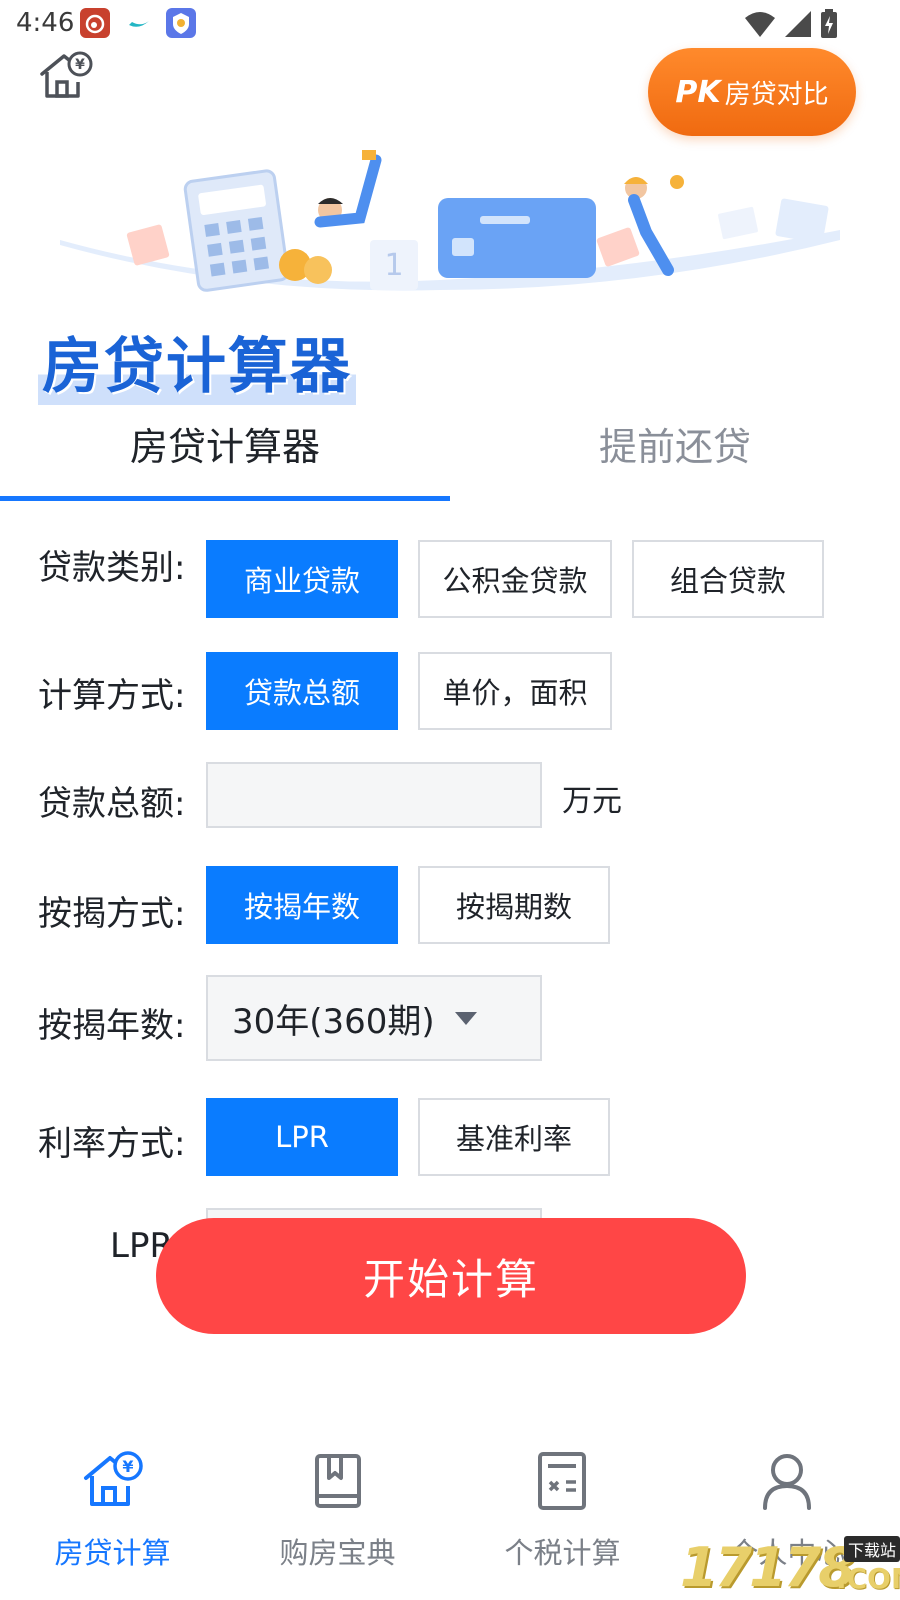 The image size is (900, 1600). What do you see at coordinates (66, 76) in the screenshot?
I see `home-yen-icon: ¥` at bounding box center [66, 76].